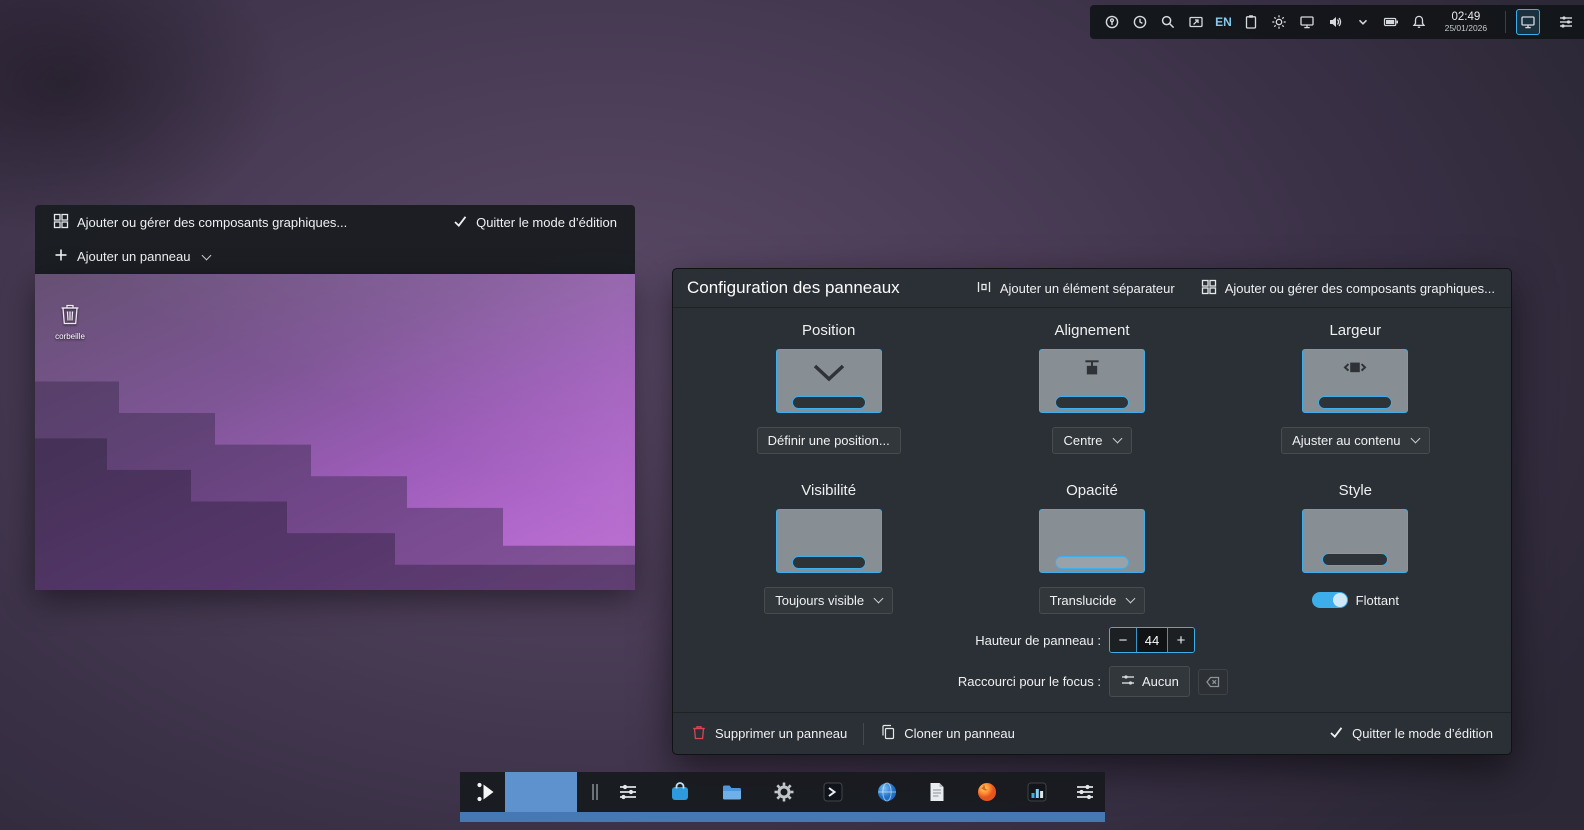  I want to click on opacity-dropdown: Translucide, so click(1092, 600).